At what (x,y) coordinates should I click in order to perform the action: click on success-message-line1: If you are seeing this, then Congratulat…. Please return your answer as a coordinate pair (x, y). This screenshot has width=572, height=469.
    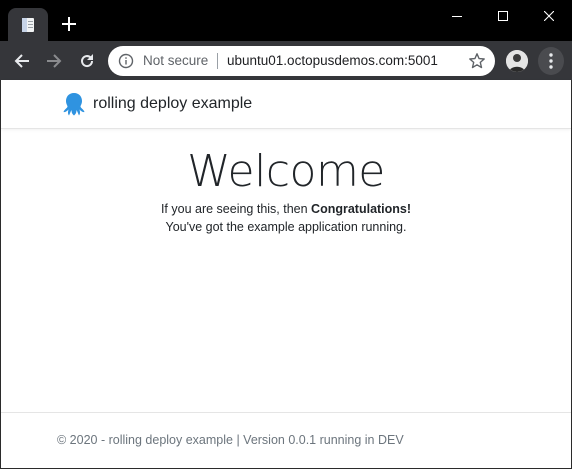
    Looking at the image, I should click on (286, 209).